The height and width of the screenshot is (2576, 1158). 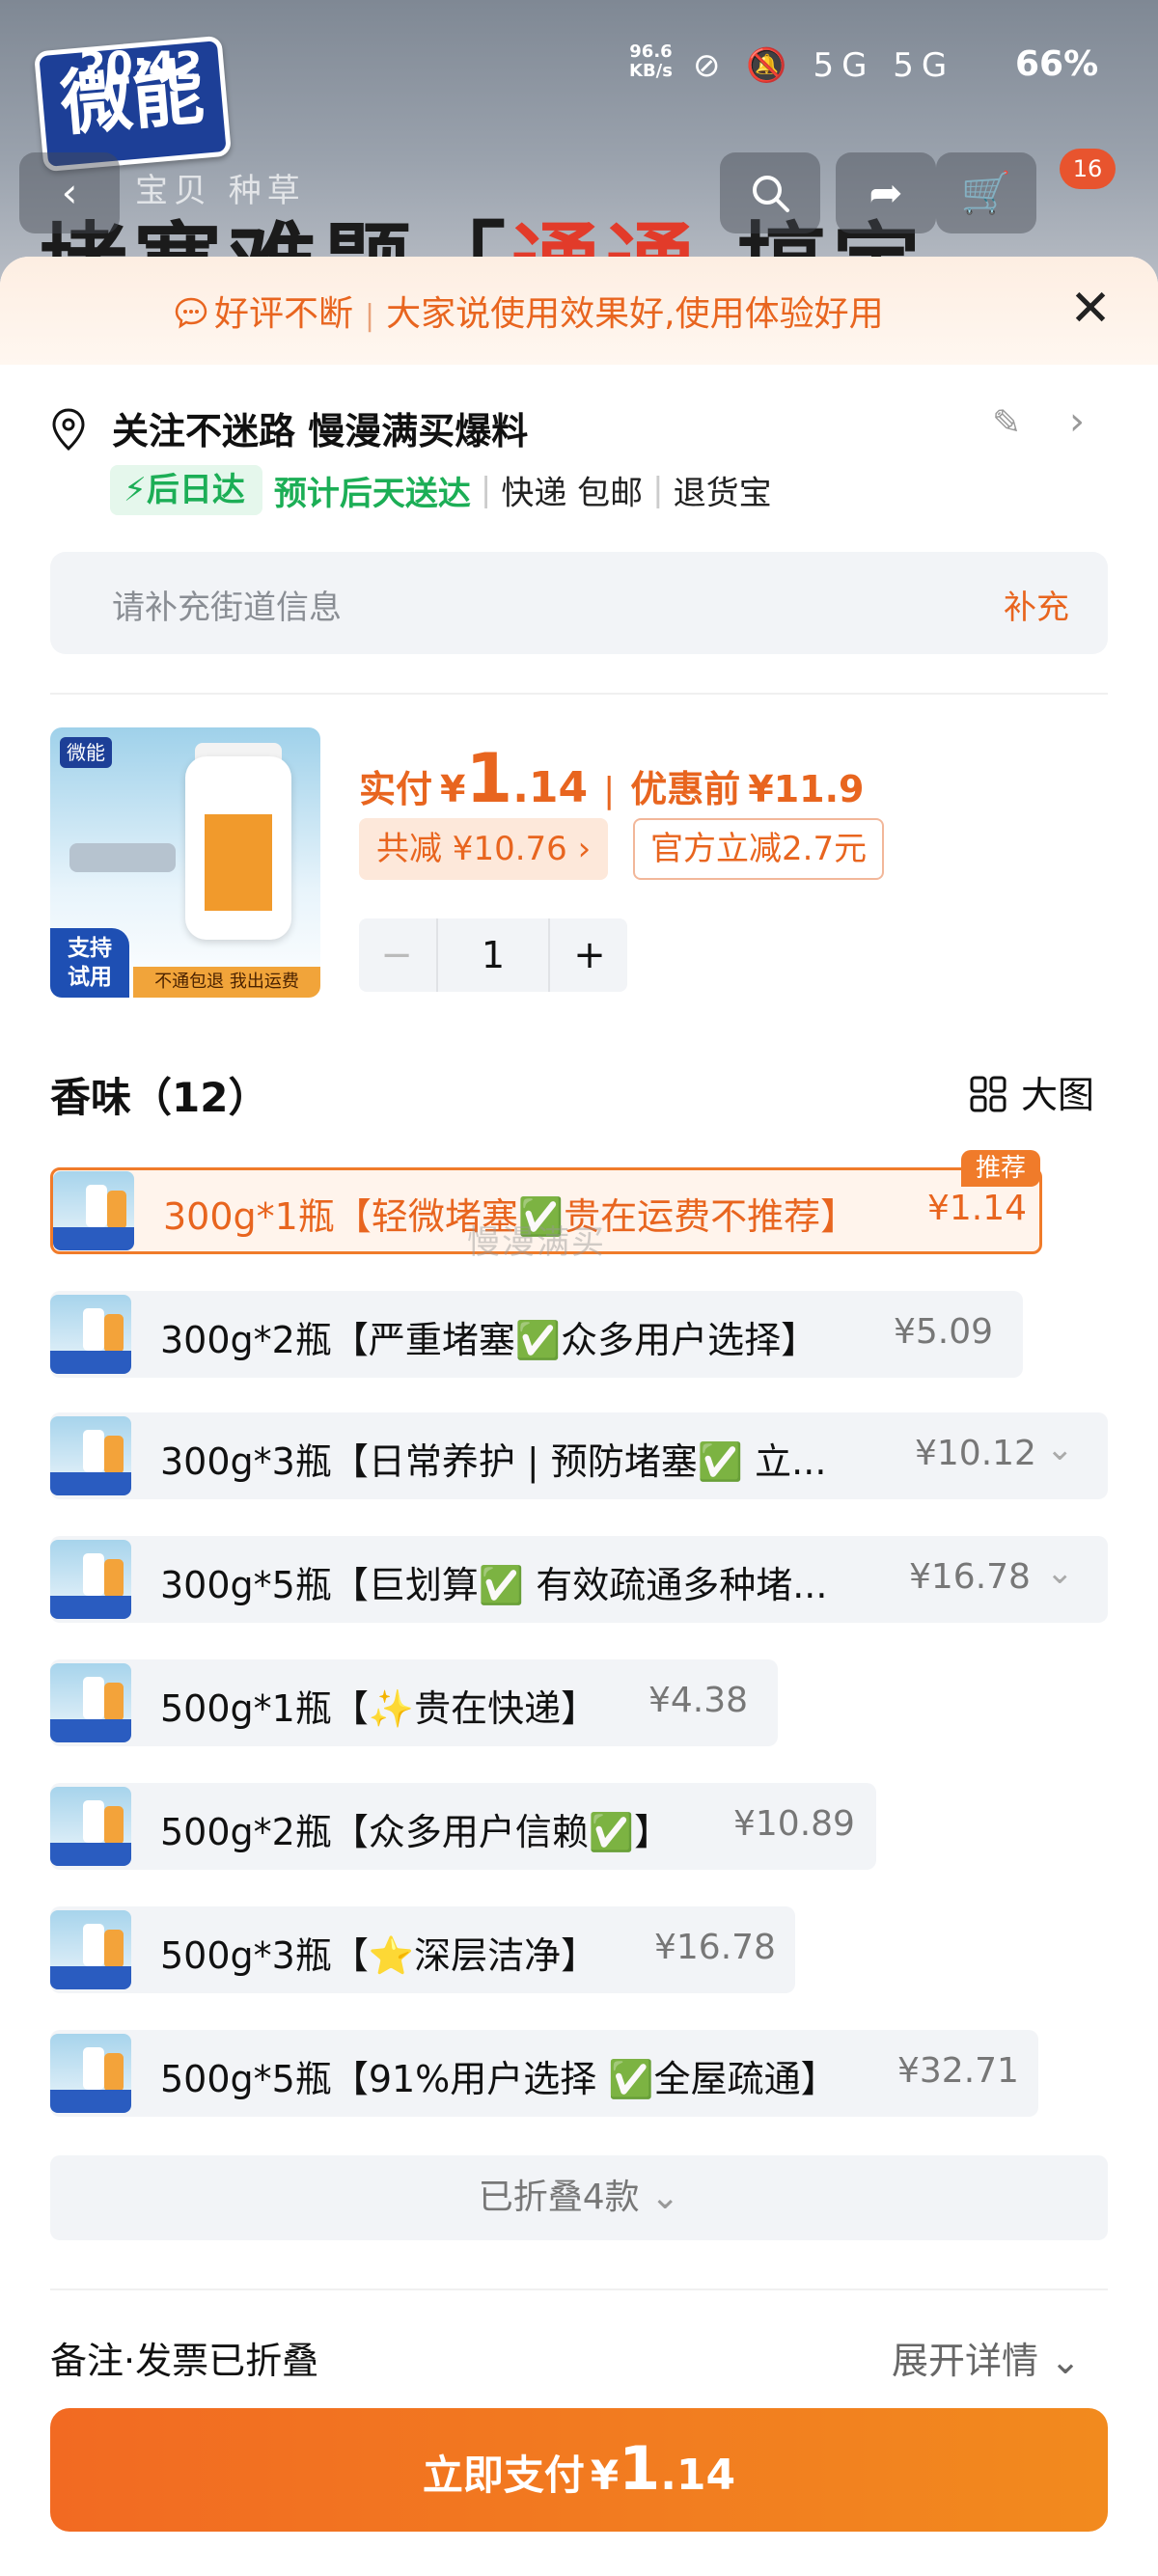 What do you see at coordinates (722, 493) in the screenshot?
I see `return-service: 退货宝` at bounding box center [722, 493].